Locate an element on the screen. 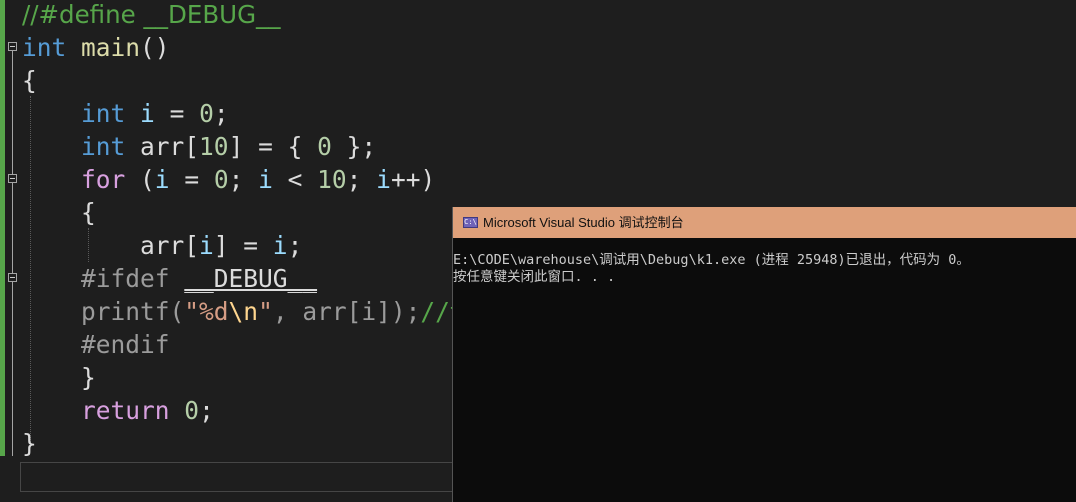 The image size is (1076, 502). code-token: "%d is located at coordinates (206, 311).